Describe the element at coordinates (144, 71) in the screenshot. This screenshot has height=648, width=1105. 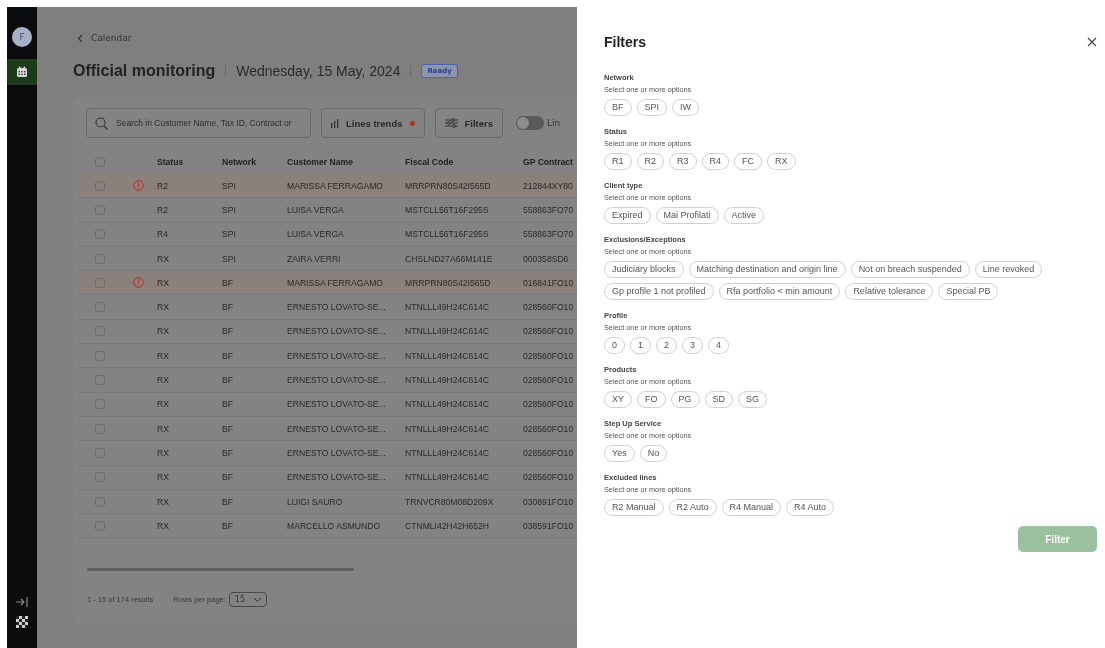
I see `page-title: Official monitoring` at that location.